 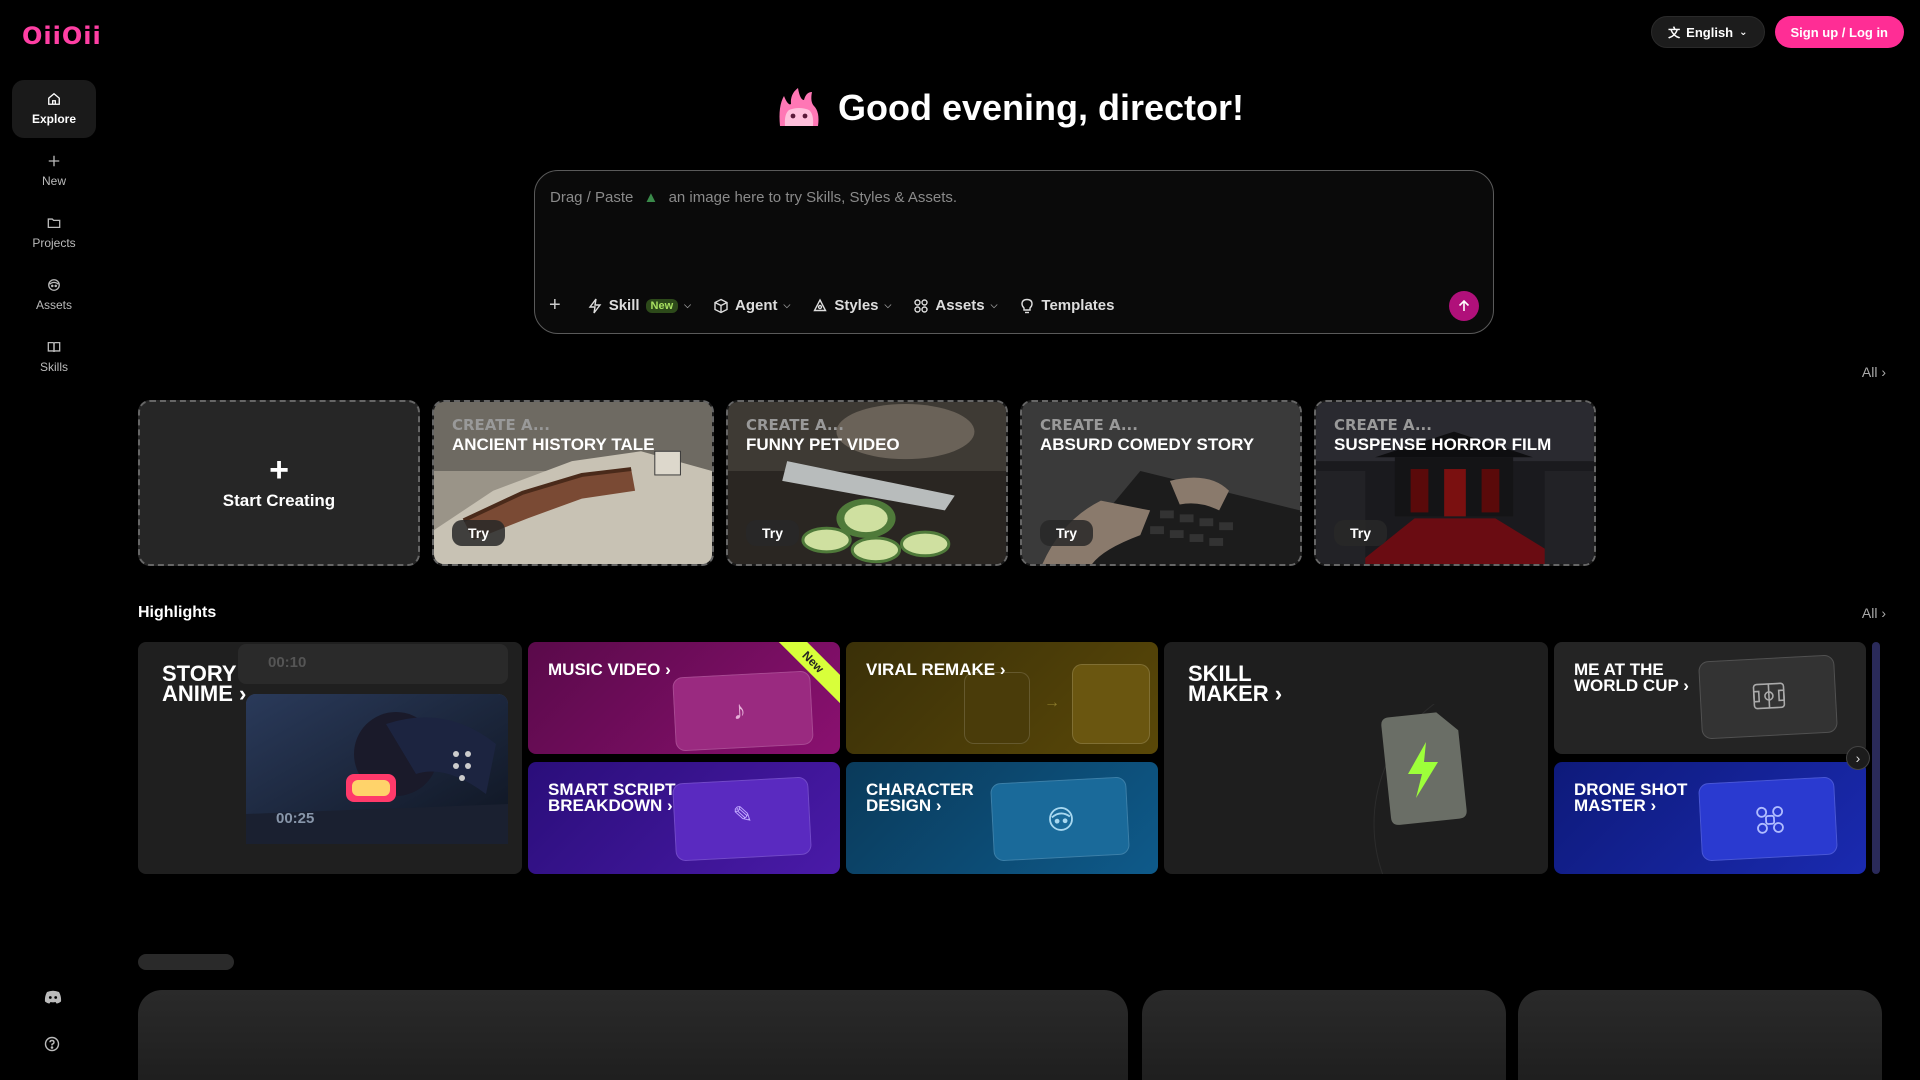 What do you see at coordinates (54, 223) in the screenshot?
I see `folder-icon` at bounding box center [54, 223].